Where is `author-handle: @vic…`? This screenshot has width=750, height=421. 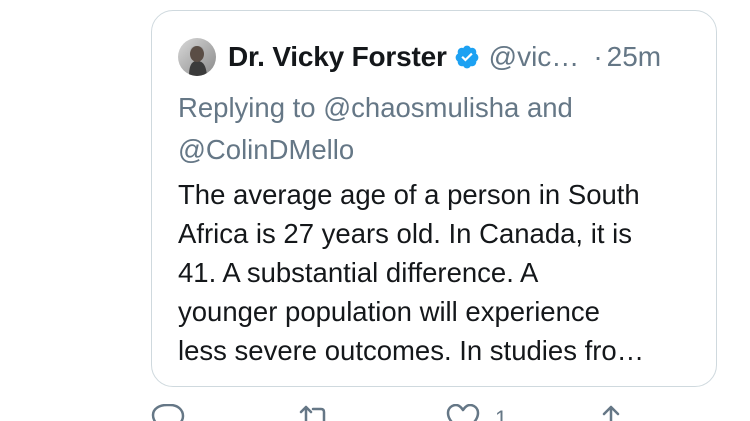 author-handle: @vic… is located at coordinates (534, 57).